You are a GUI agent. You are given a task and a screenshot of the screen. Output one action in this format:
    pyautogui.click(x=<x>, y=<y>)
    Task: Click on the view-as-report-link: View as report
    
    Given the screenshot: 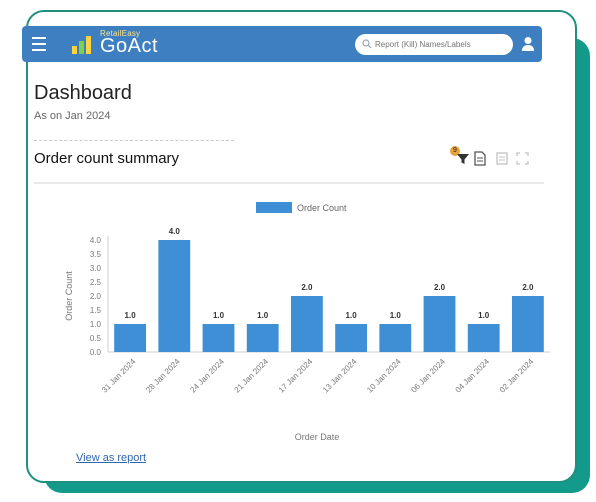 What is the action you would take?
    pyautogui.click(x=111, y=458)
    